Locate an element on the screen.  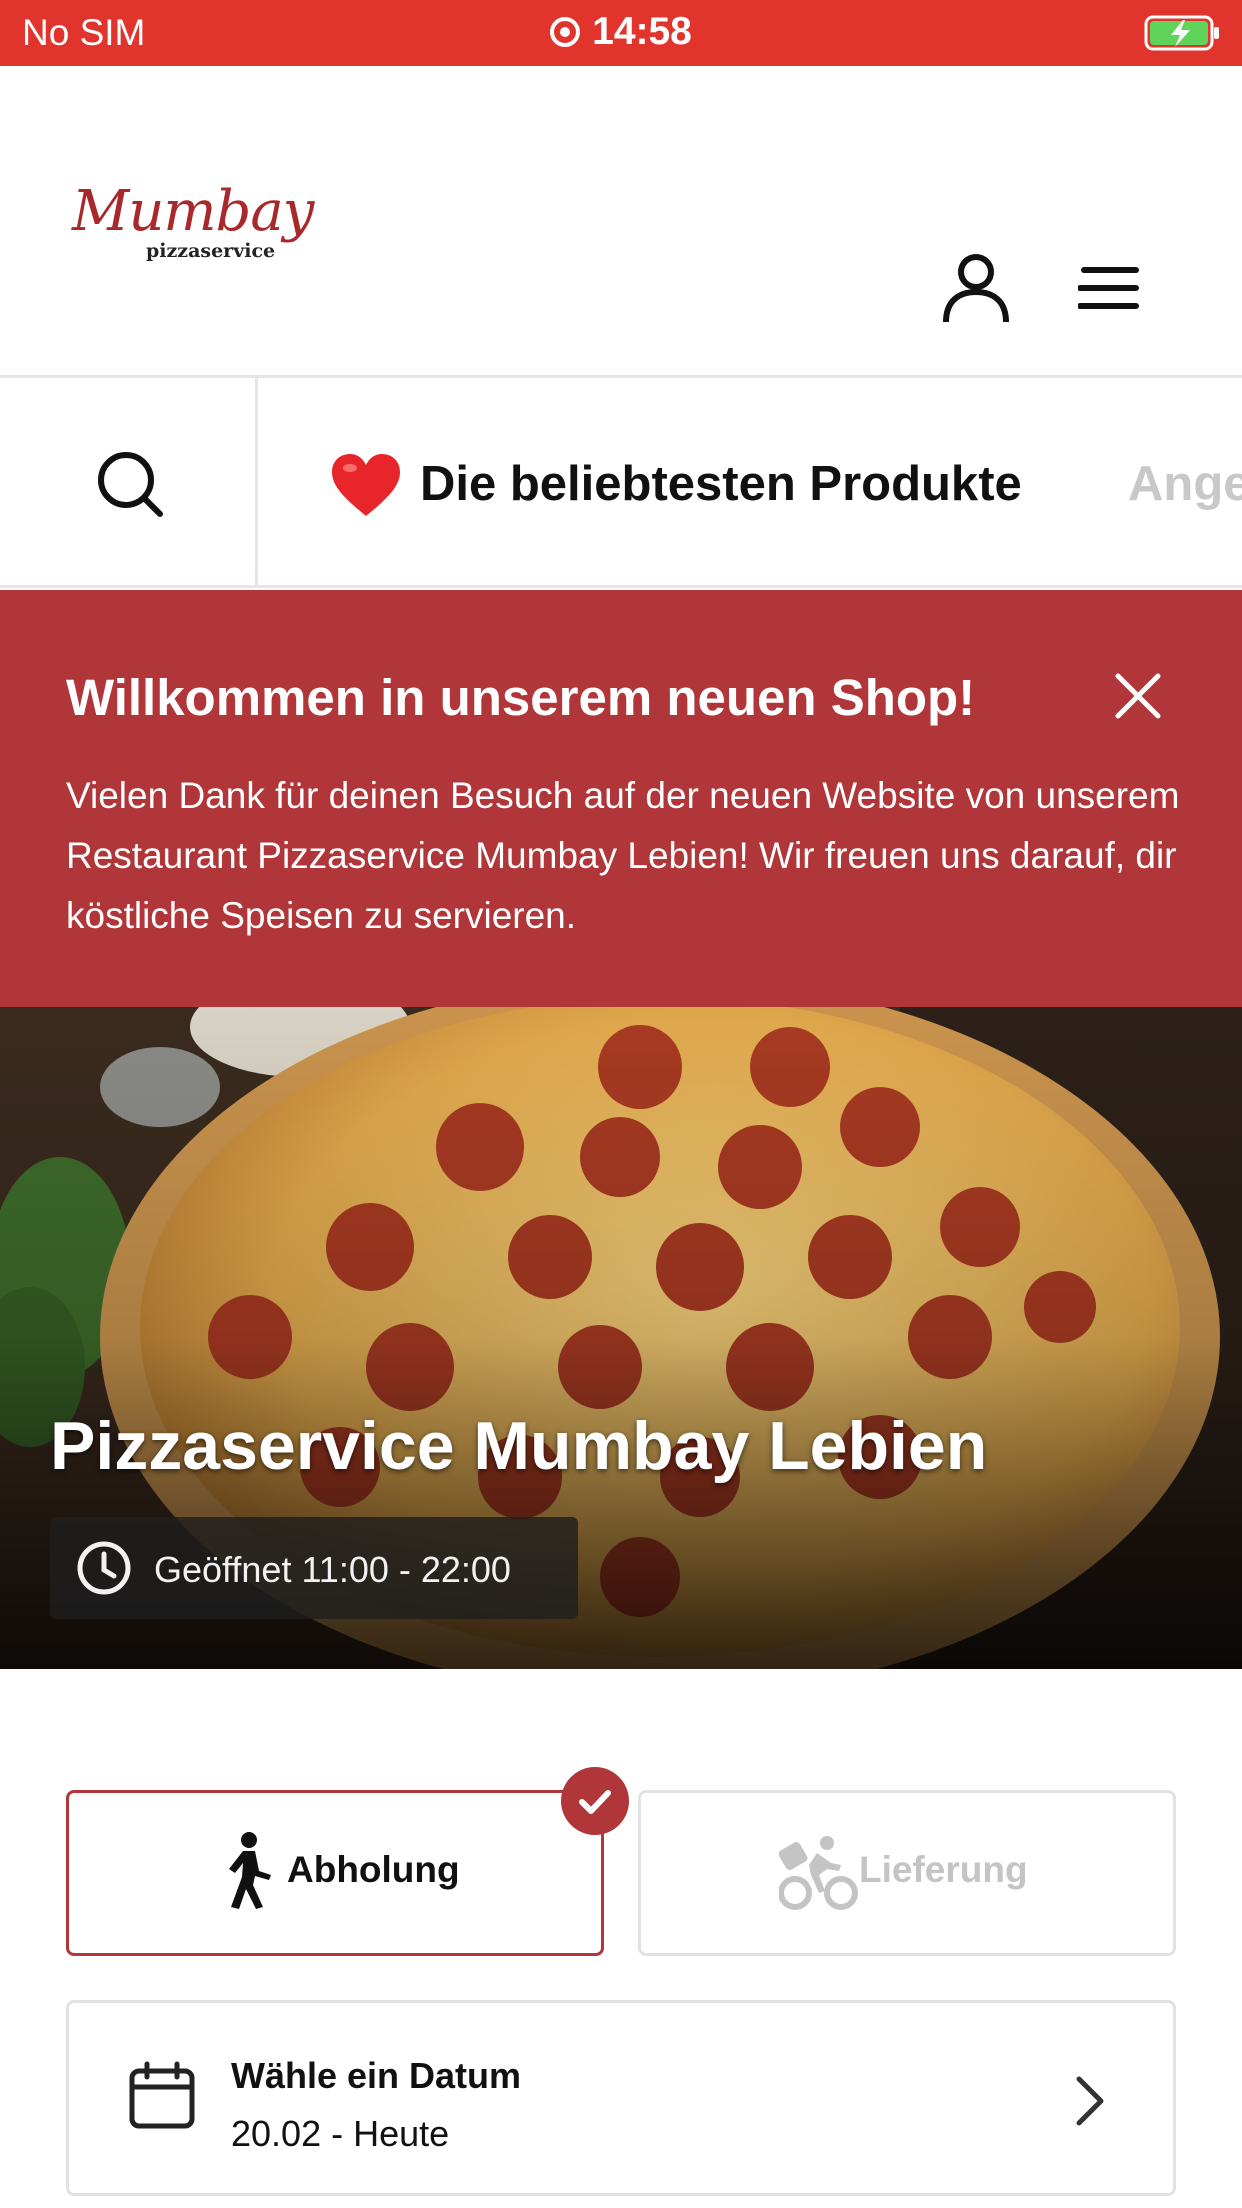
date-picker: Wähle ein Datum 20.02 - Heute is located at coordinates (621, 2098).